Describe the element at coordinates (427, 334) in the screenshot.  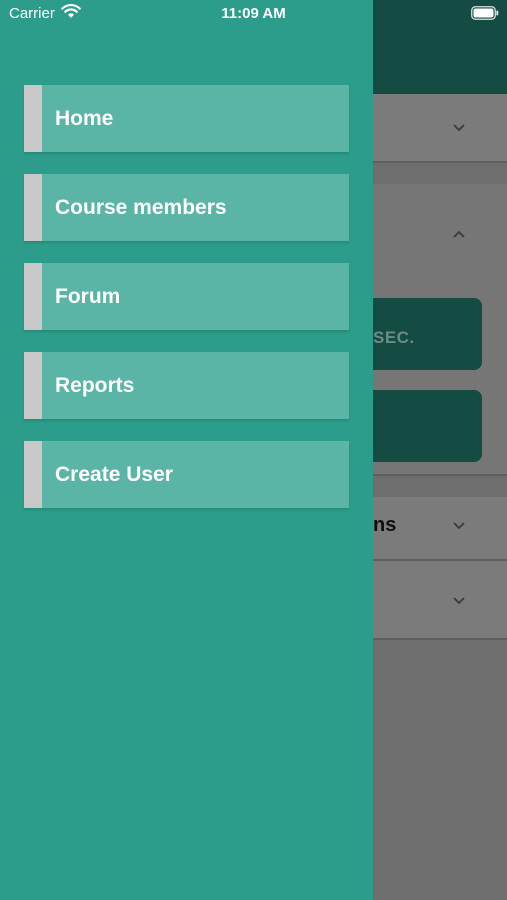
I see `background-button-1: SEC.` at that location.